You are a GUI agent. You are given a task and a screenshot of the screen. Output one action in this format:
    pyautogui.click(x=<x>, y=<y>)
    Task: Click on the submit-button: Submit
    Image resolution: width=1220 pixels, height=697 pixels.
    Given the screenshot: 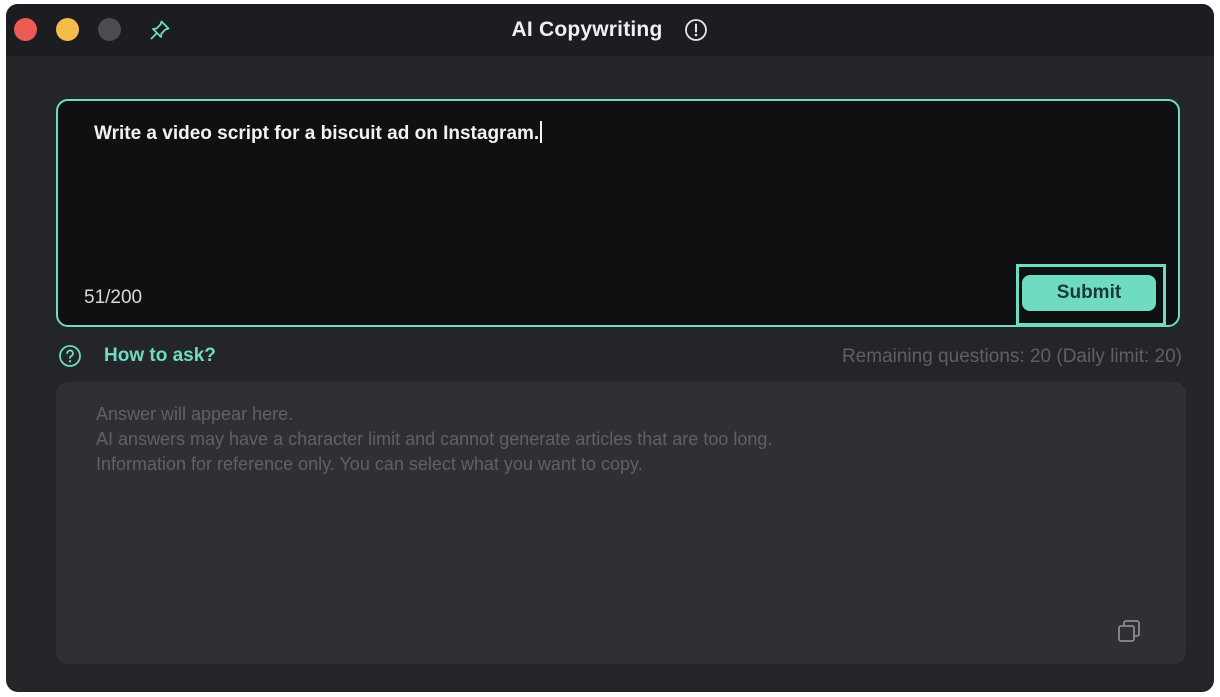 What is the action you would take?
    pyautogui.click(x=1089, y=293)
    